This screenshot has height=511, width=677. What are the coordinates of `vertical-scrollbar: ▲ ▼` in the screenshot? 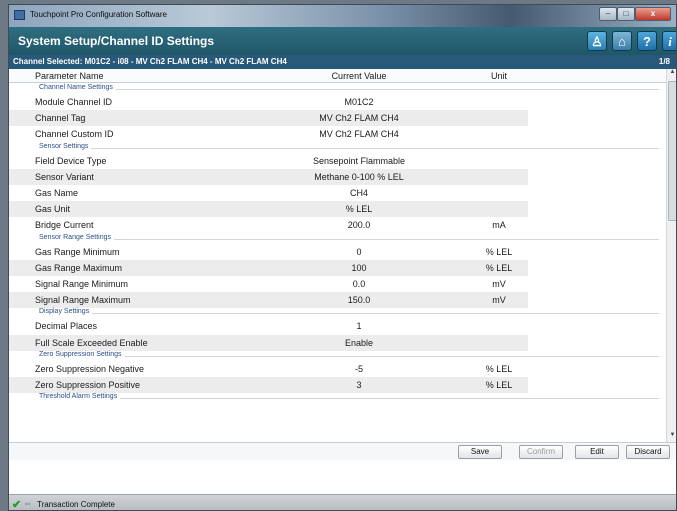 It's located at (671, 255).